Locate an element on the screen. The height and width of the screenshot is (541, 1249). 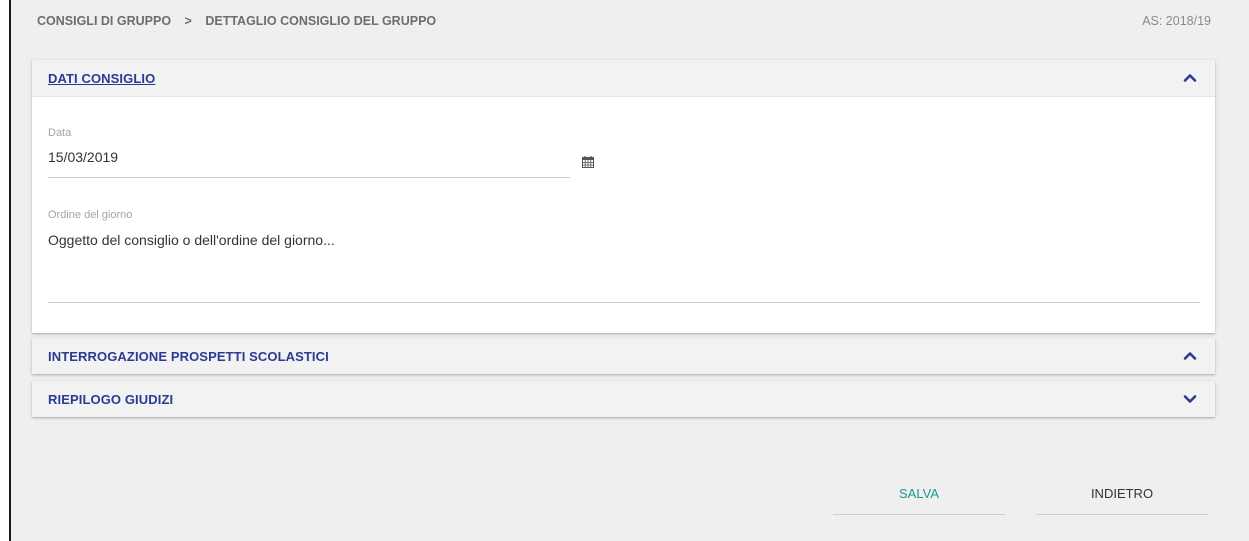
back-button: INDIETRO is located at coordinates (1122, 501).